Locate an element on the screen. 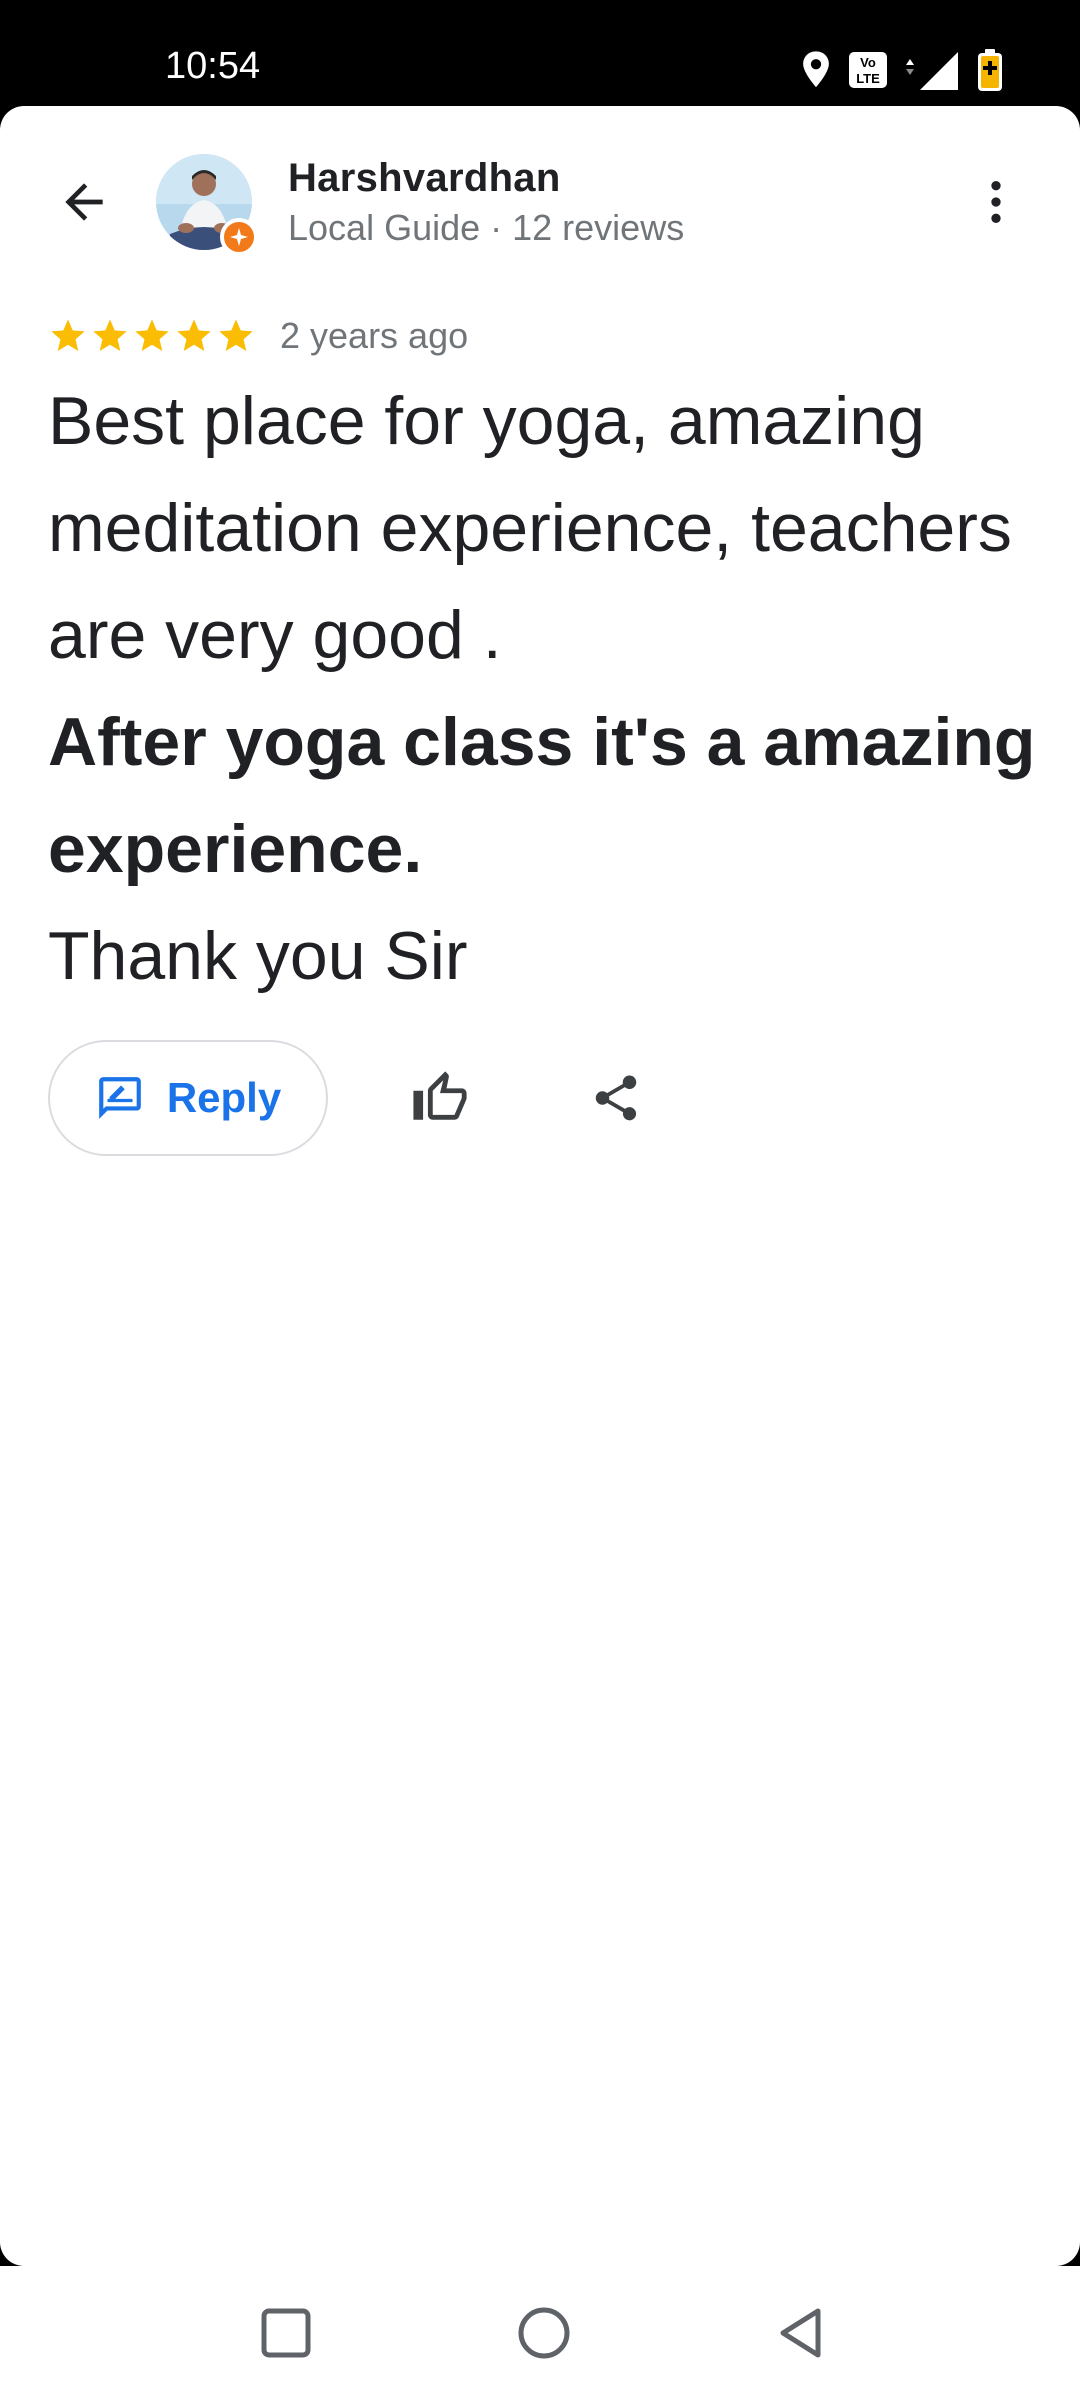 This screenshot has height=2400, width=1080. review-text-closing: Thank you Sir is located at coordinates (258, 956).